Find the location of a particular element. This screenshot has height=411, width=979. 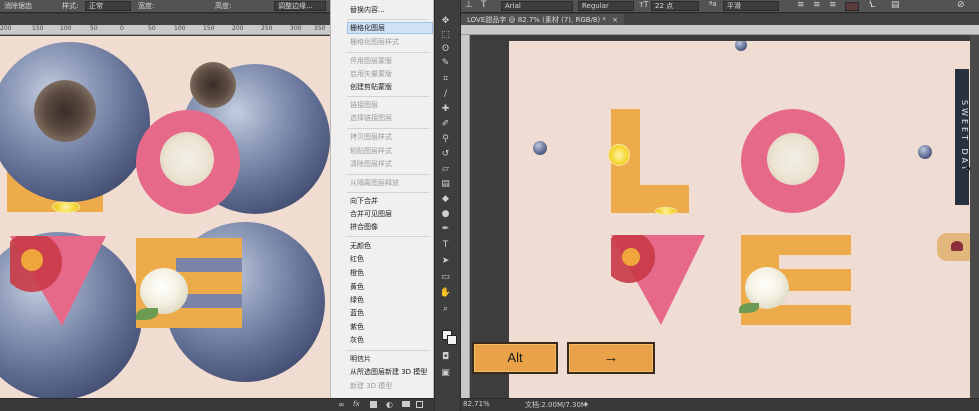

menu-item-rasterize-layer-style: 栅格化图层样式 is located at coordinates (374, 42).